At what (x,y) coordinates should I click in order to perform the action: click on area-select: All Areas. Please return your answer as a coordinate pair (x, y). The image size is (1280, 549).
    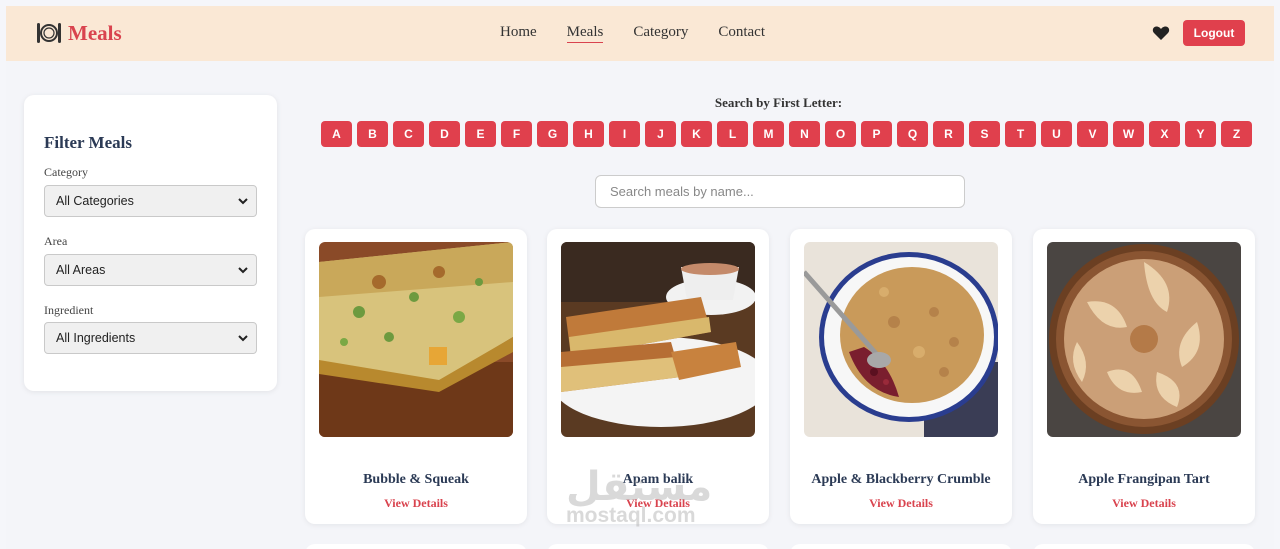
    Looking at the image, I should click on (150, 270).